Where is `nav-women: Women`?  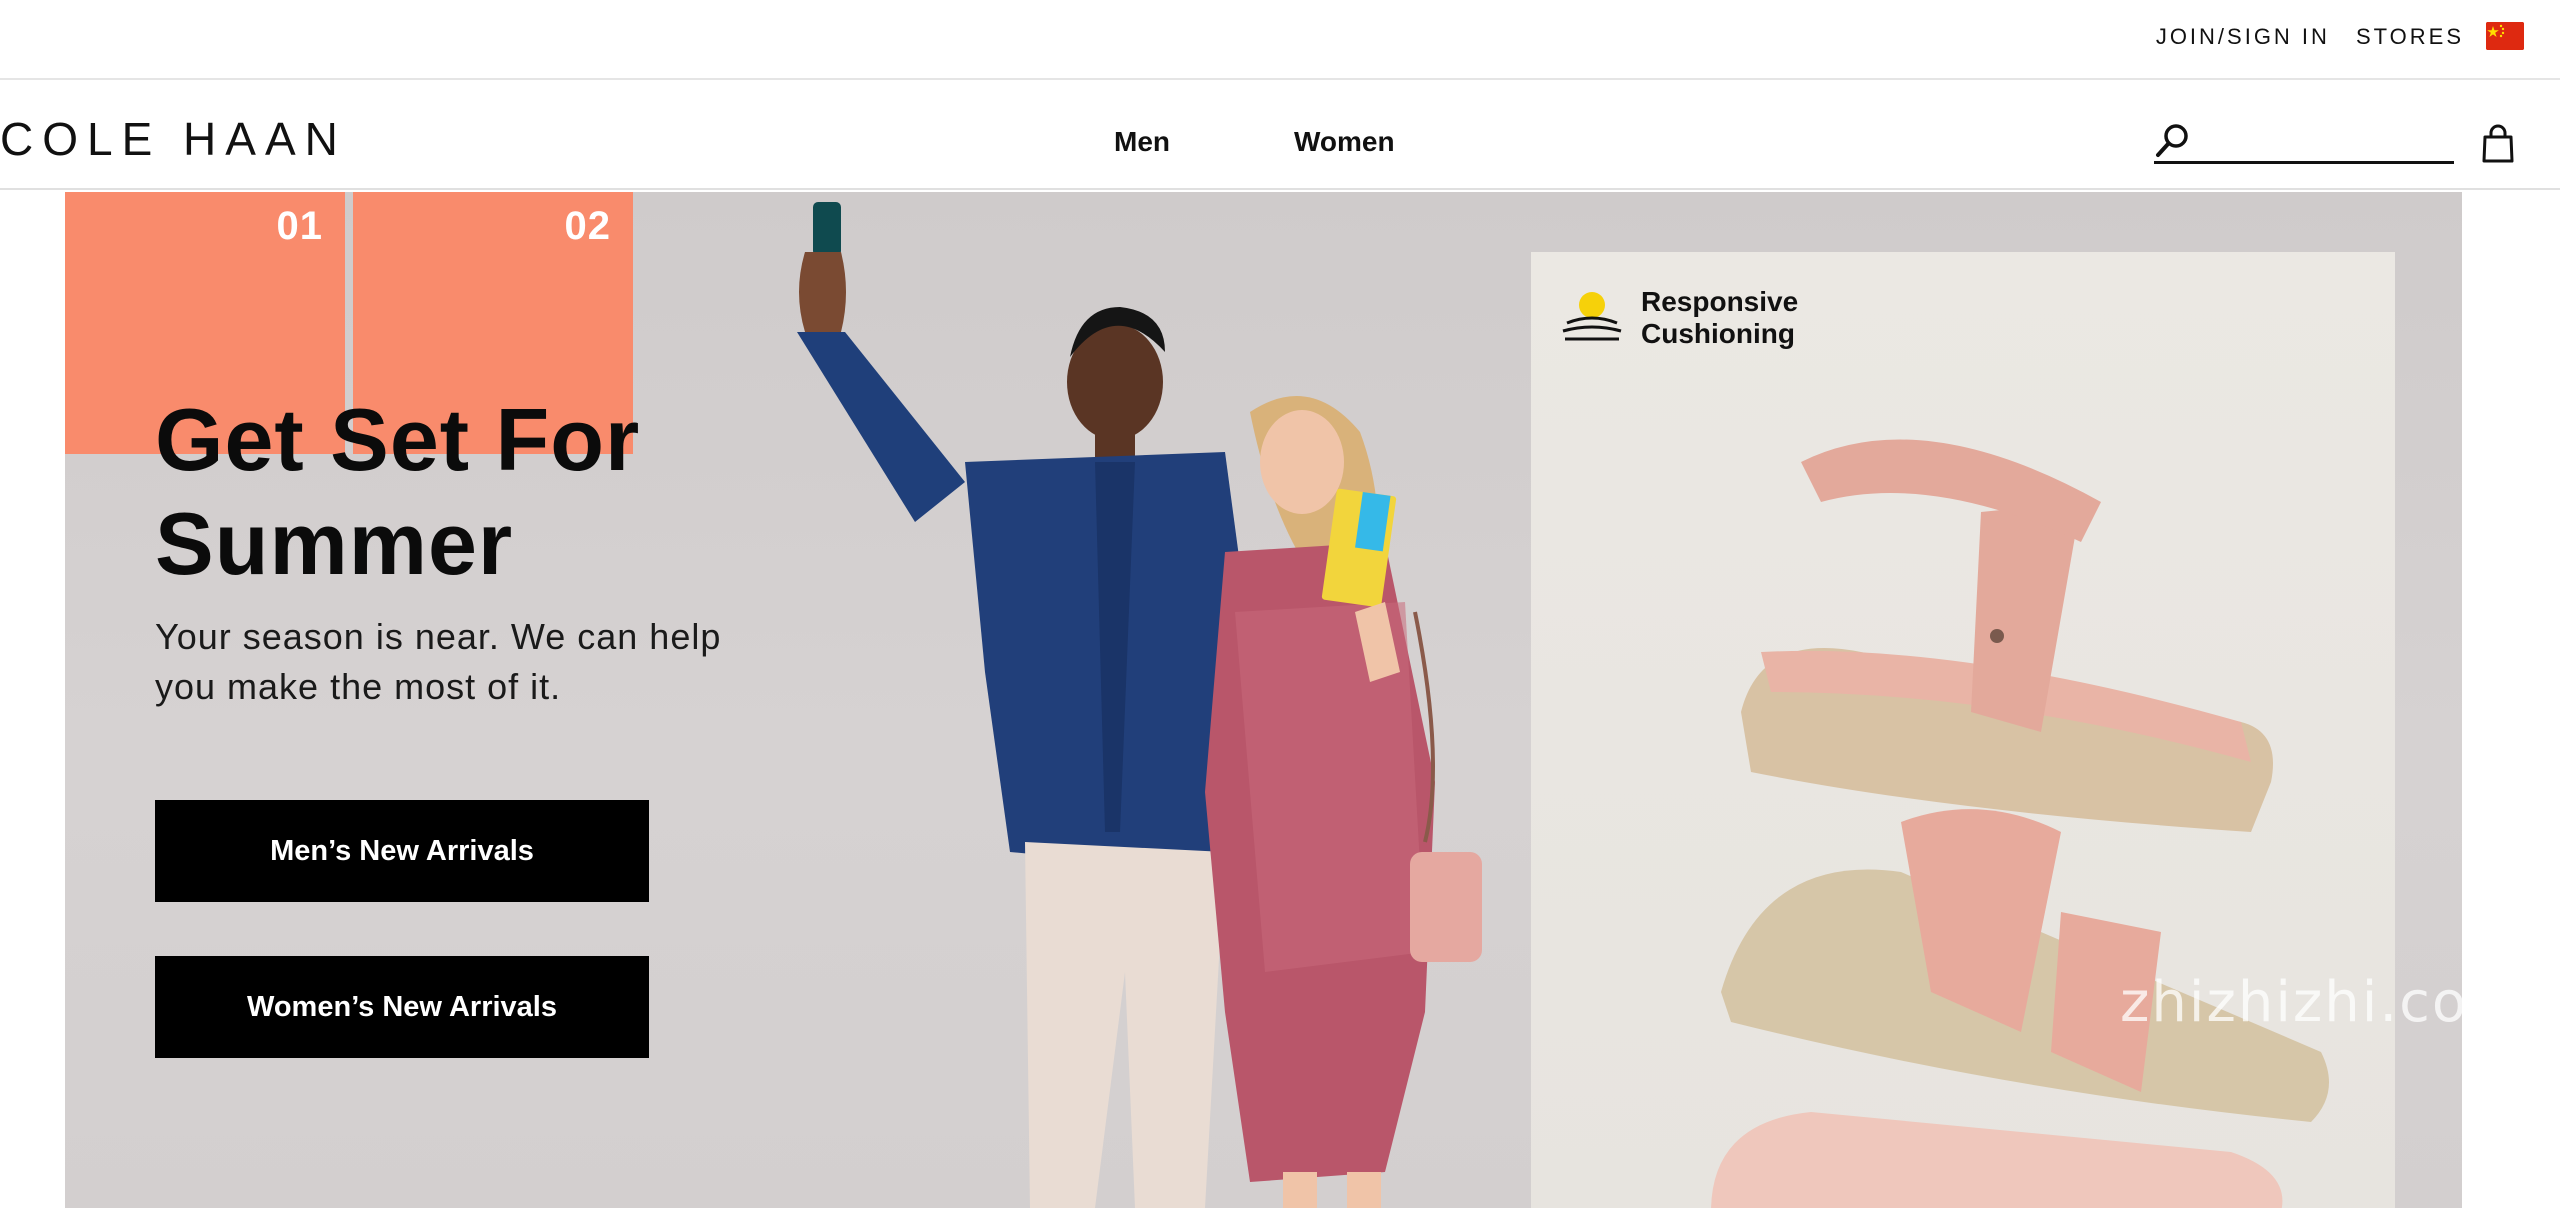 nav-women: Women is located at coordinates (1344, 142).